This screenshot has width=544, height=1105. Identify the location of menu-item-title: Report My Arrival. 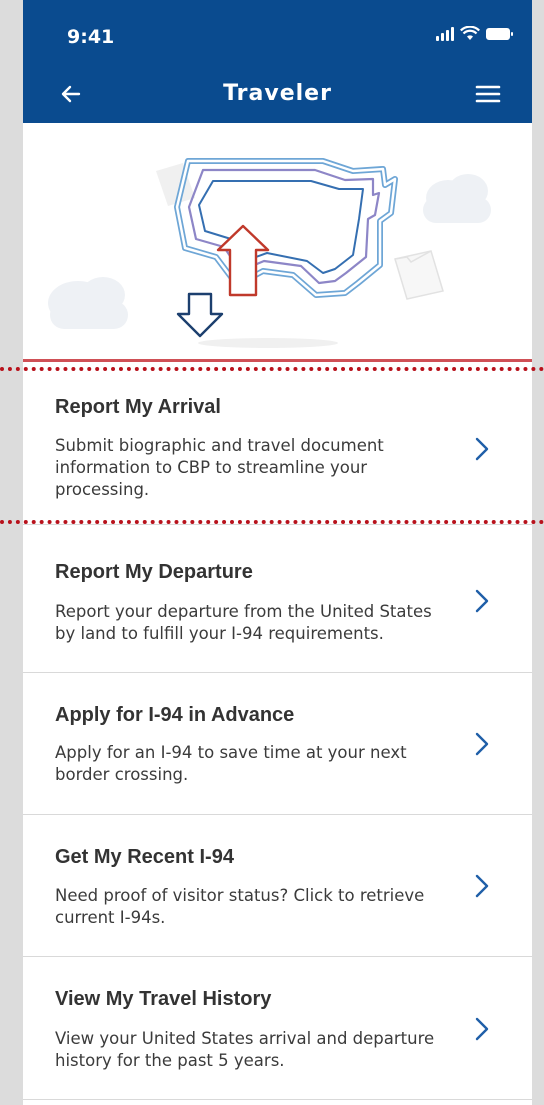
(138, 407).